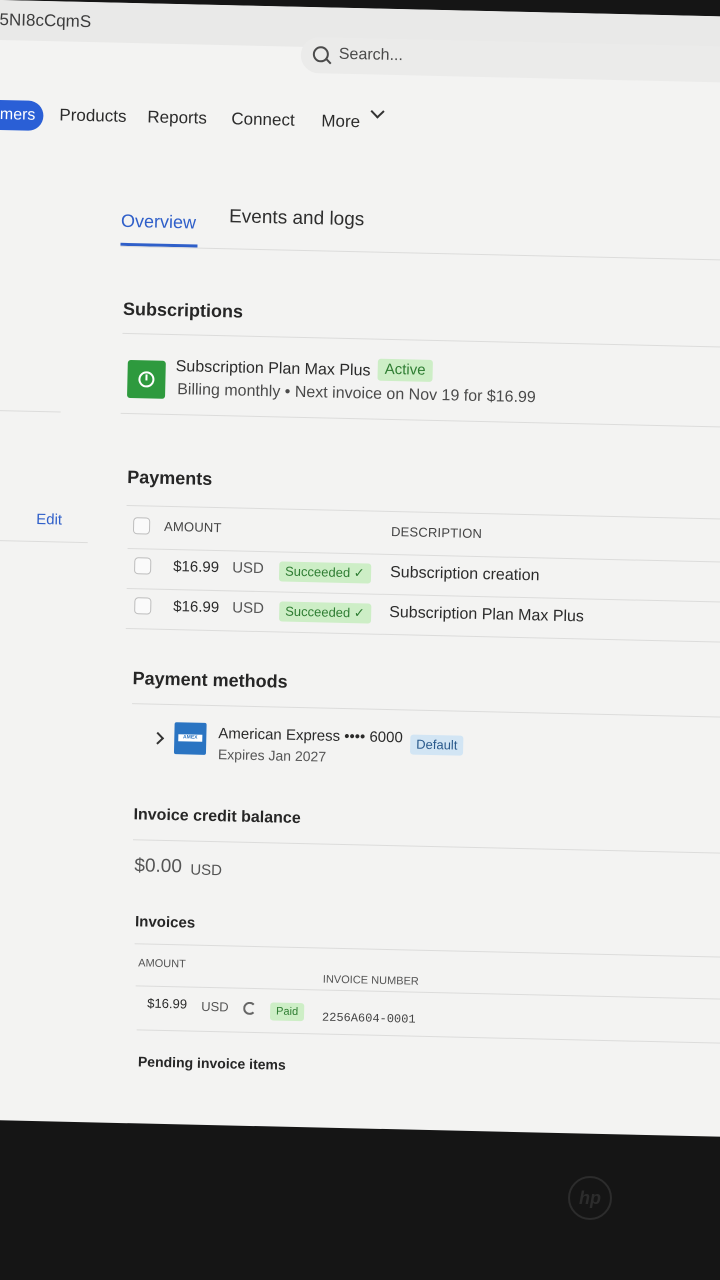 This screenshot has width=720, height=1280. I want to click on subscription-clock-icon, so click(146, 379).